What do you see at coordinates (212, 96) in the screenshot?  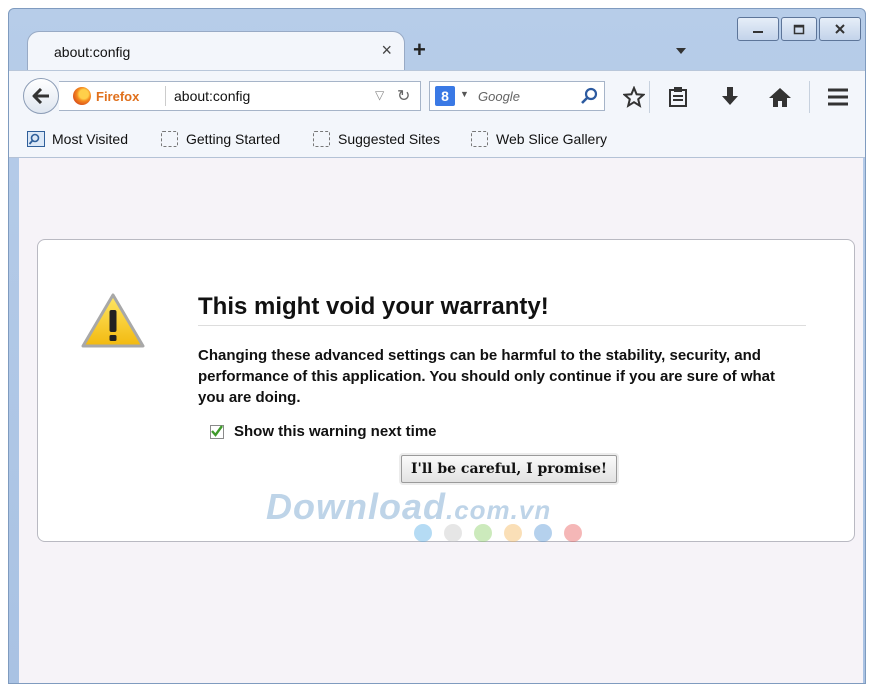 I see `url-input: about:config` at bounding box center [212, 96].